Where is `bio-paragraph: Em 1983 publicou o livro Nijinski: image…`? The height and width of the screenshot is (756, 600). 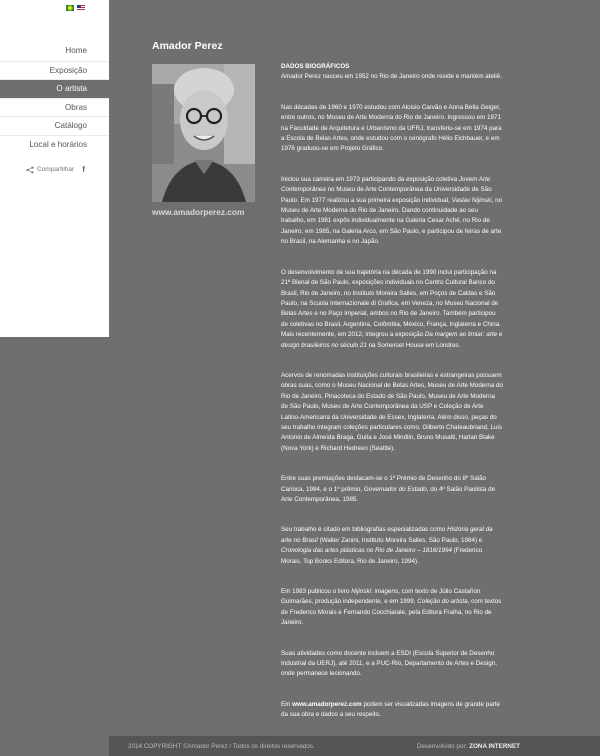
bio-paragraph: Em 1983 publicou o livro Nijinski: image… is located at coordinates (391, 607).